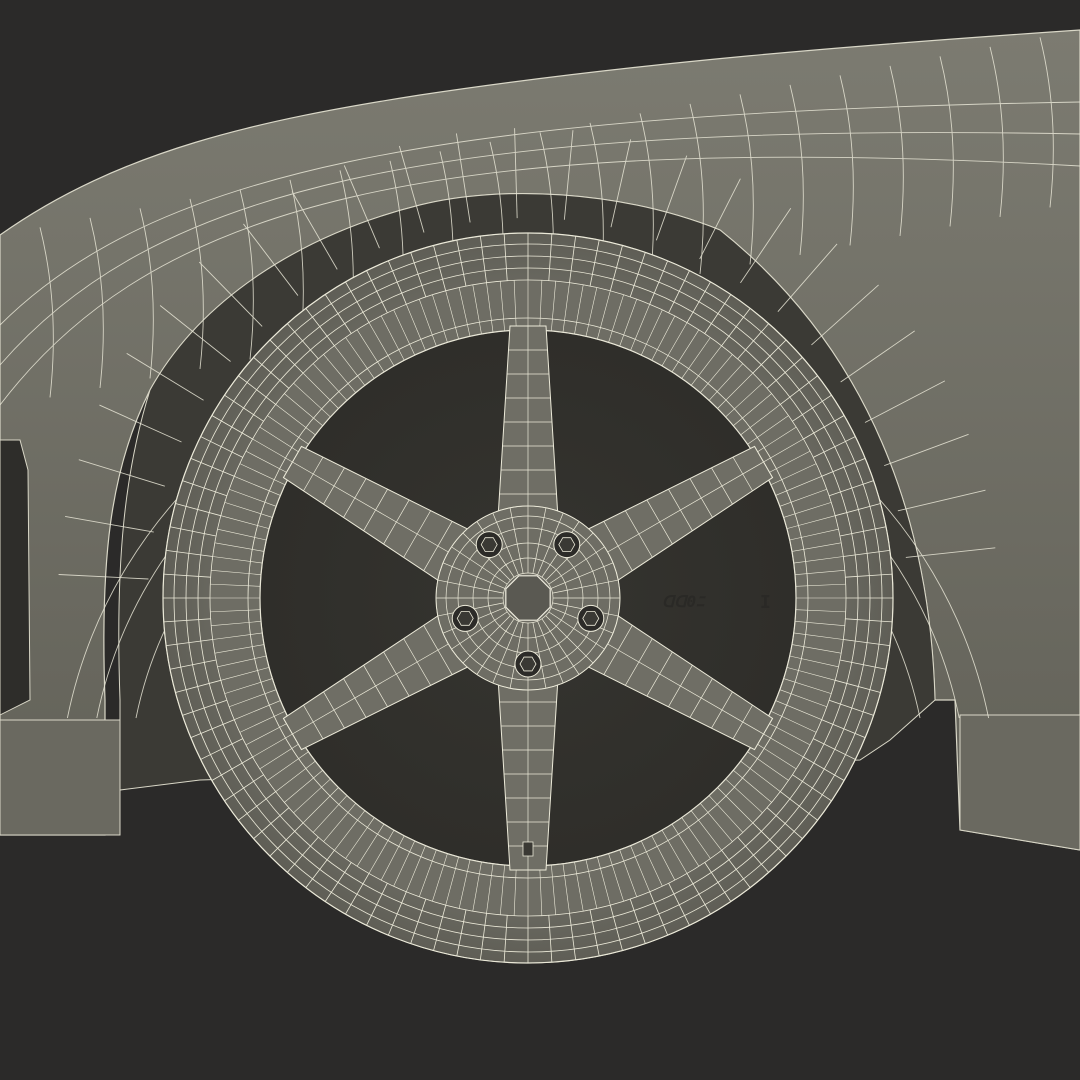  I want to click on wheel-hub, so click(528, 598).